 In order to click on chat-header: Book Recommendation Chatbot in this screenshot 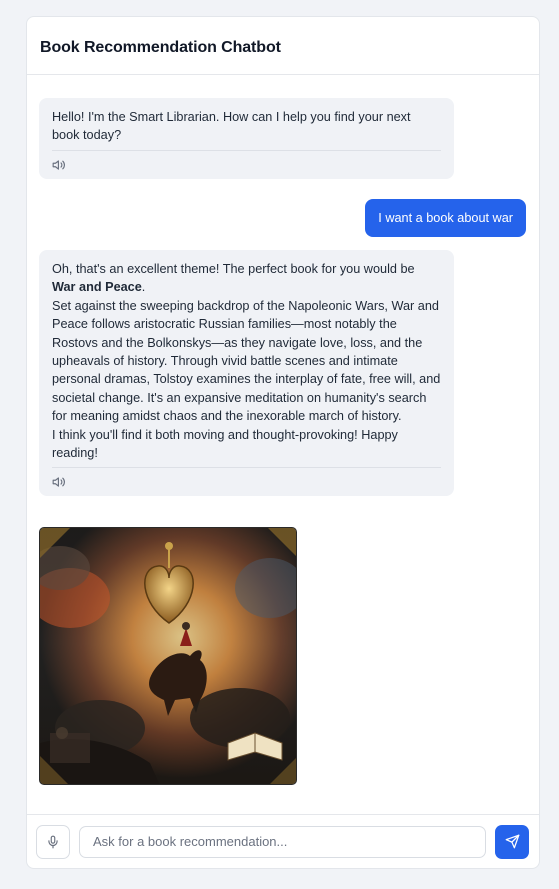, I will do `click(283, 46)`.